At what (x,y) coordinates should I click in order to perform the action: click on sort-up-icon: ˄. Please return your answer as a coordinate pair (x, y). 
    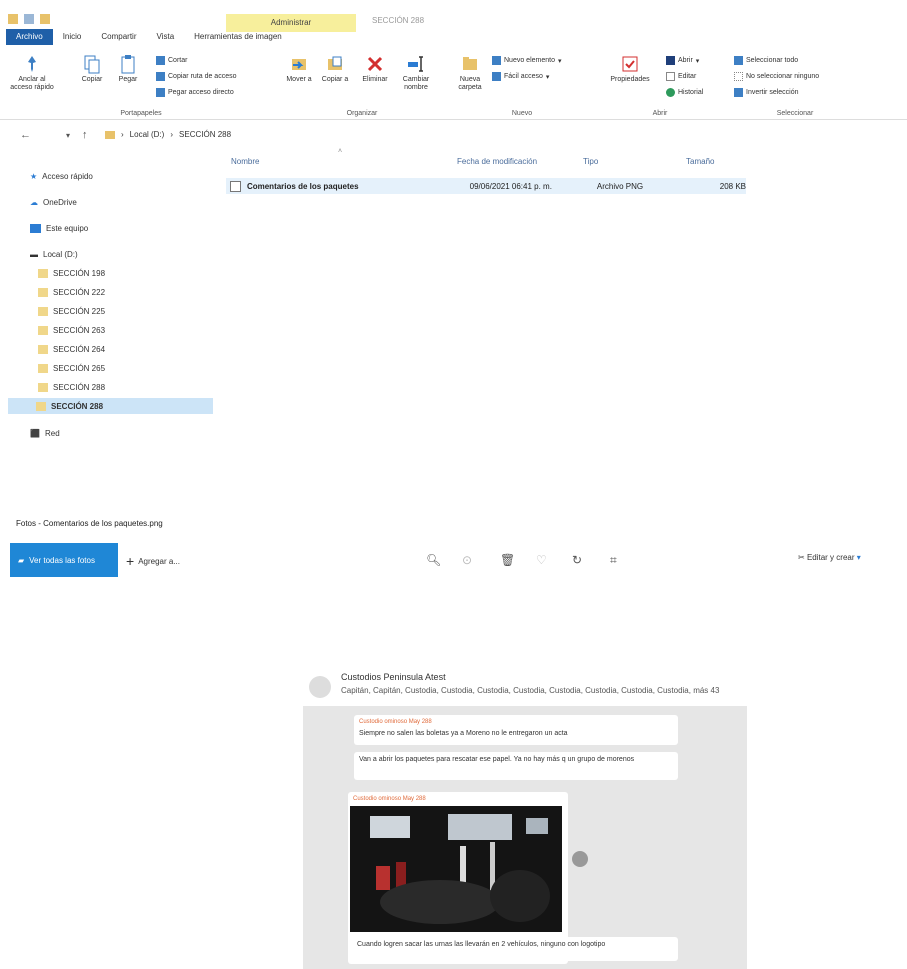
    Looking at the image, I should click on (340, 151).